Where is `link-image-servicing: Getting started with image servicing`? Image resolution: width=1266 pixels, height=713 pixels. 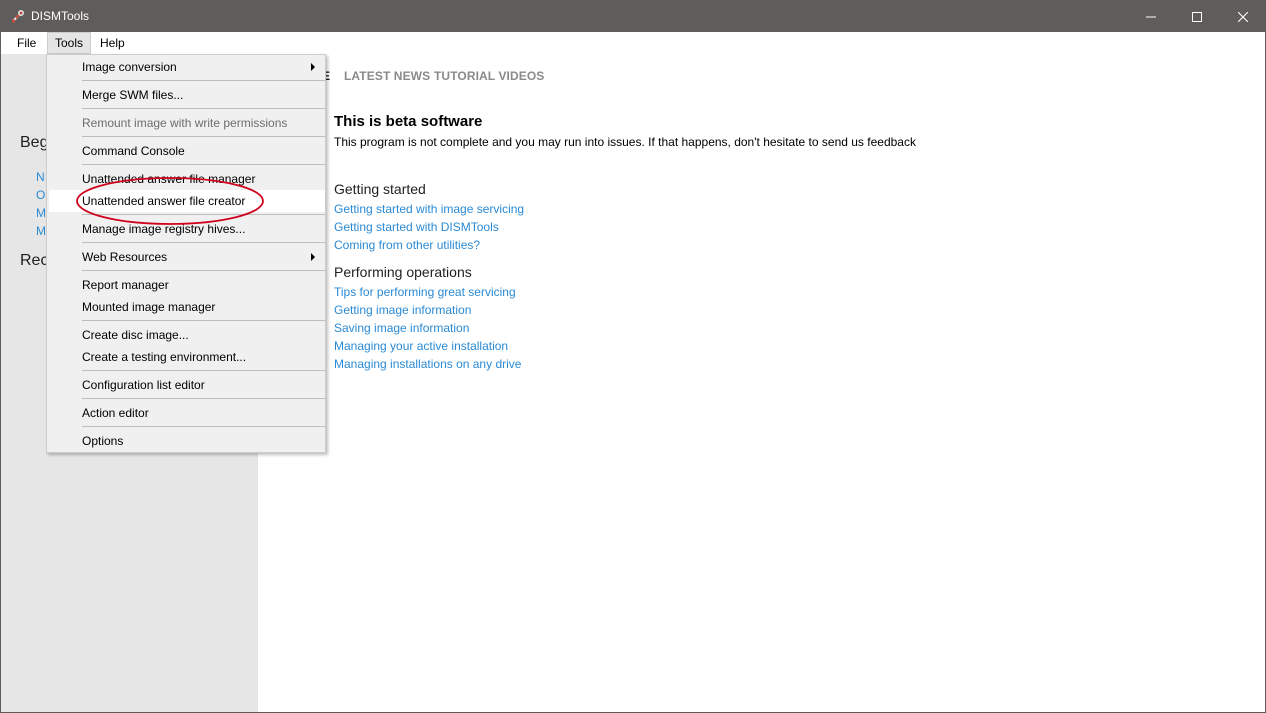 link-image-servicing: Getting started with image servicing is located at coordinates (429, 209).